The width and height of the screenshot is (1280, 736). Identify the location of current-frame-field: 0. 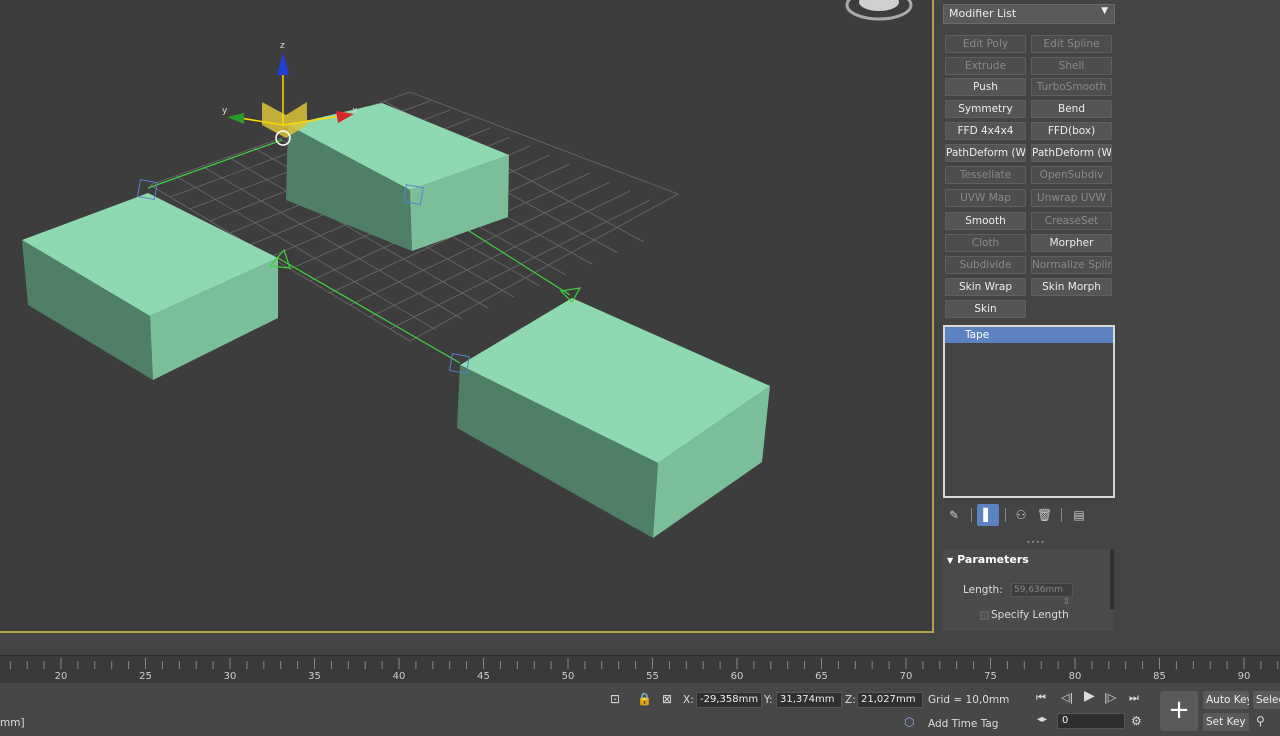
(1091, 721).